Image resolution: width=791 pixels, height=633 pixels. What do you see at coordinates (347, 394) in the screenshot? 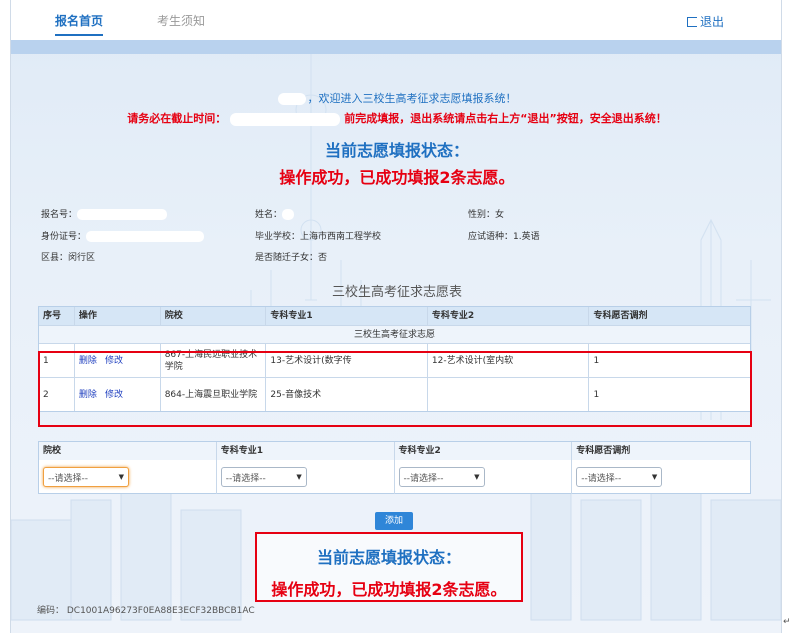
I see `row-major1: 25-音像技术` at bounding box center [347, 394].